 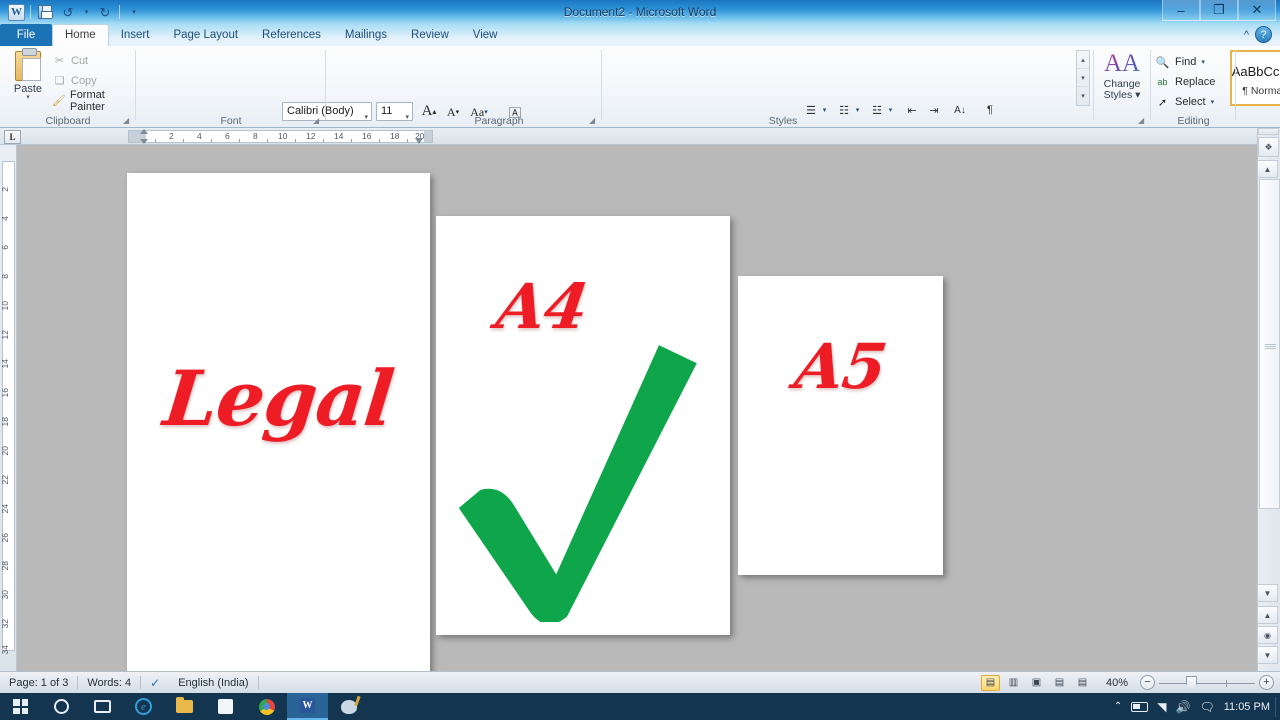 I want to click on replace-button: ab Replace, so click(x=1185, y=82).